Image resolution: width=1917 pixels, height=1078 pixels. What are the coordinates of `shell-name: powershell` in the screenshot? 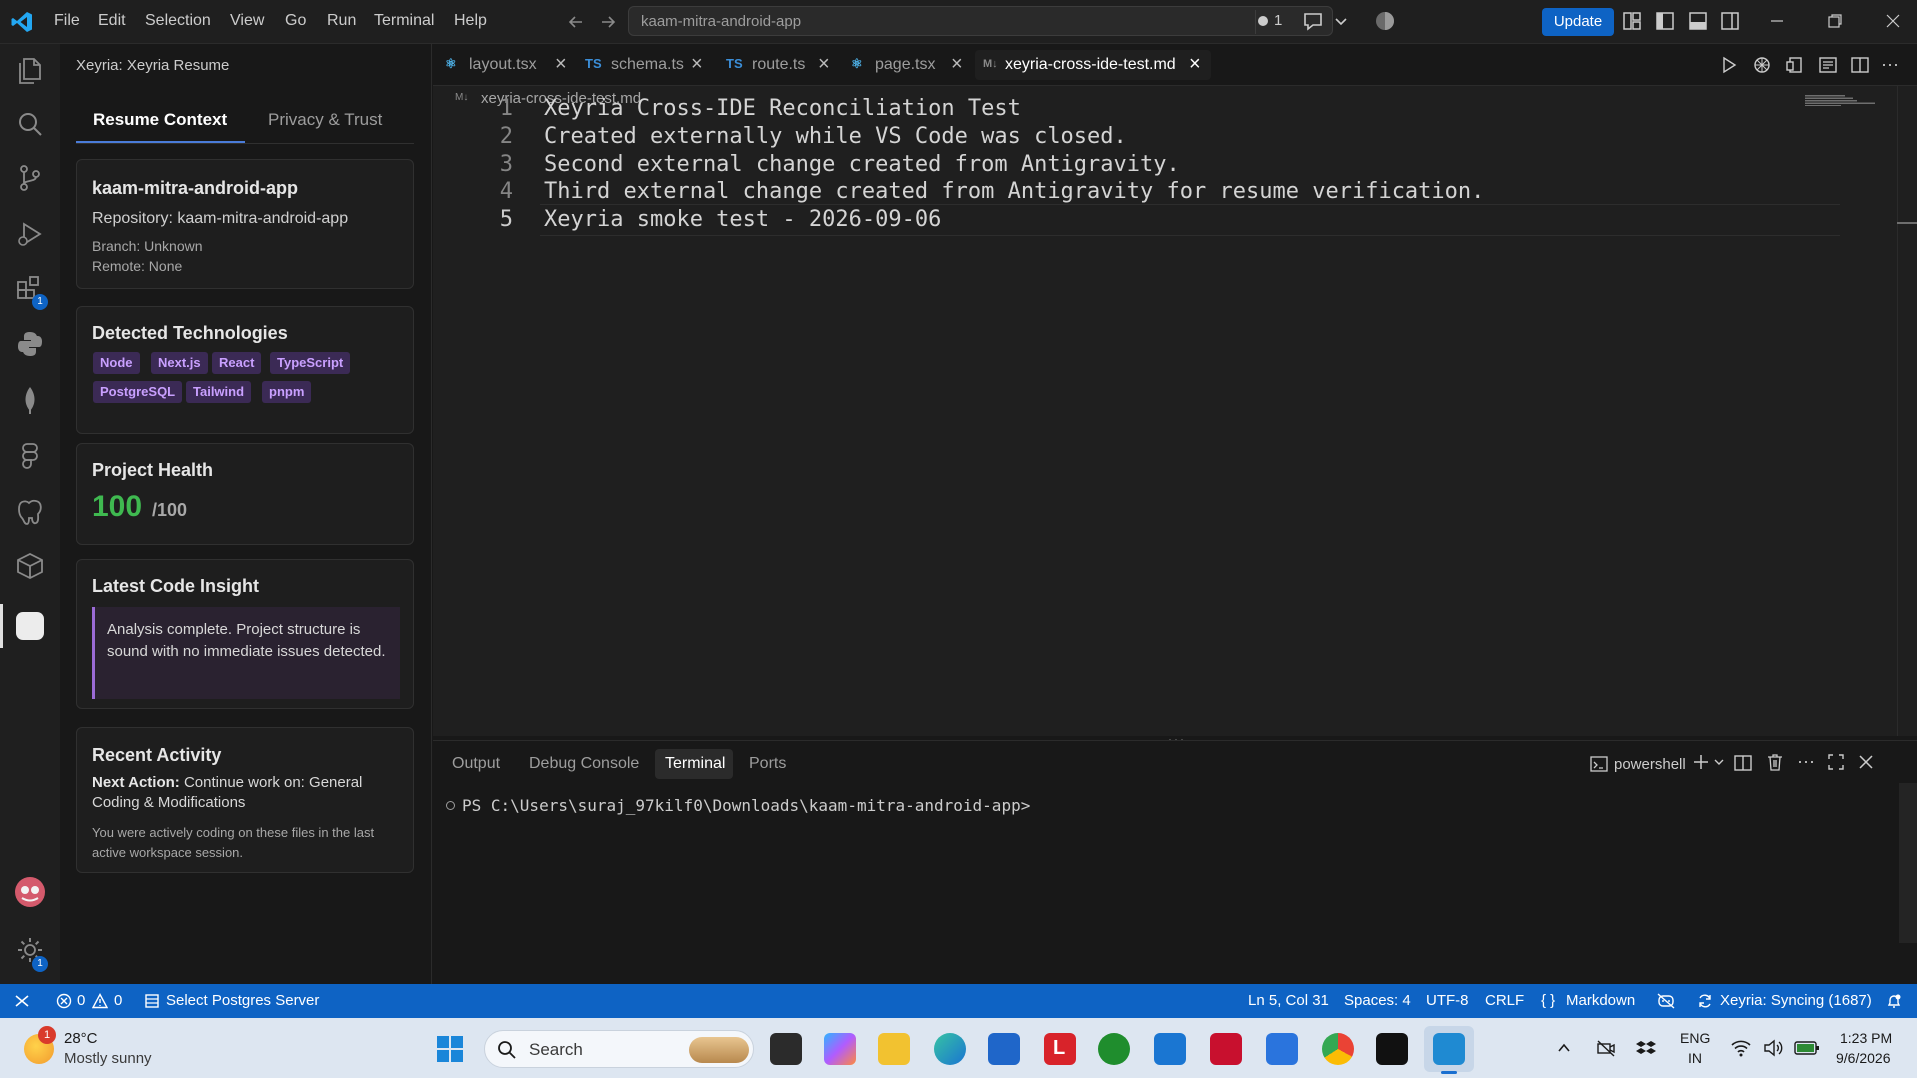 It's located at (1650, 764).